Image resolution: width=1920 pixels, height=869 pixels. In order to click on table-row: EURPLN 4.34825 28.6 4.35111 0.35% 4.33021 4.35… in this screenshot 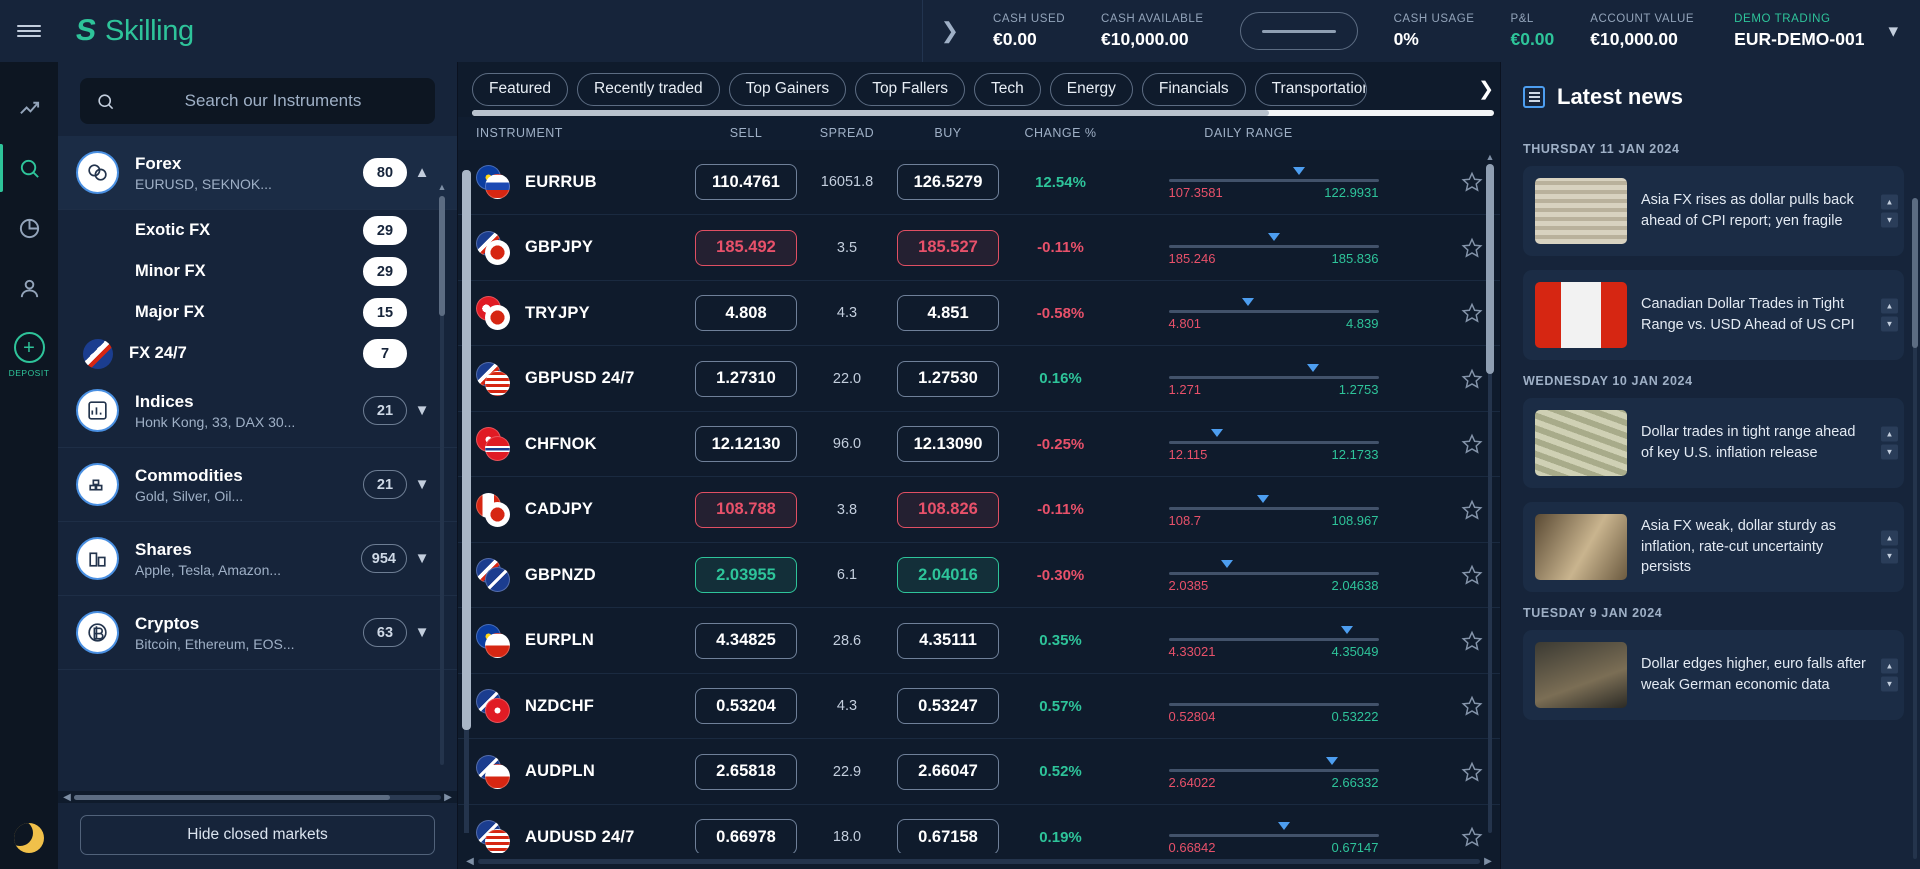, I will do `click(979, 641)`.